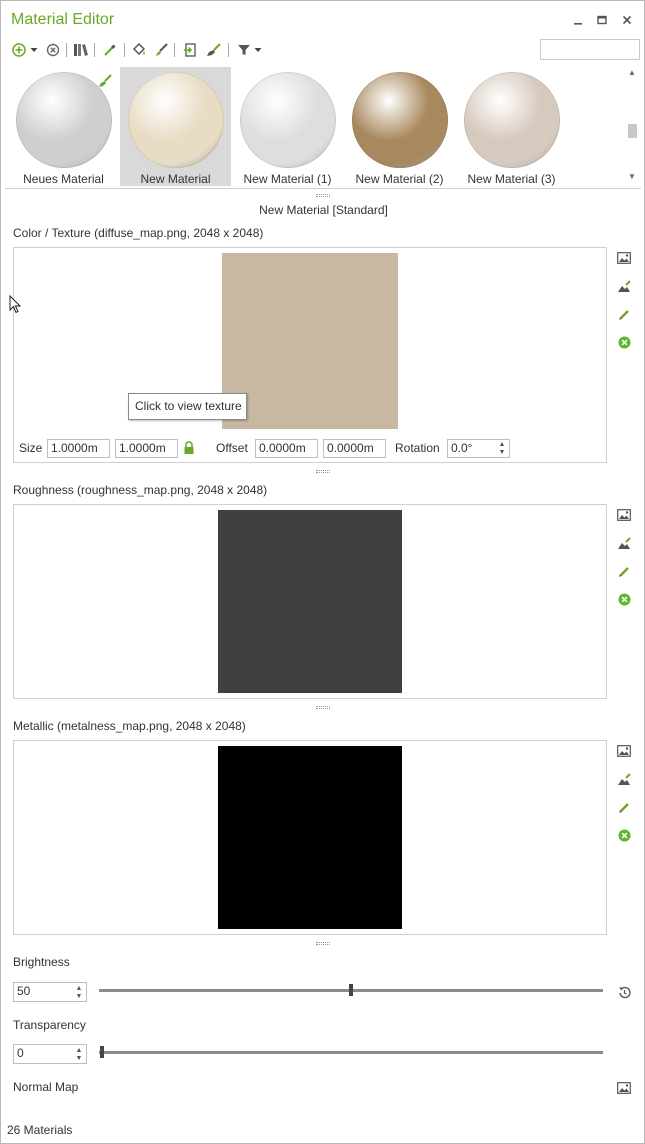 This screenshot has width=645, height=1144. What do you see at coordinates (590, 49) in the screenshot?
I see `search-input` at bounding box center [590, 49].